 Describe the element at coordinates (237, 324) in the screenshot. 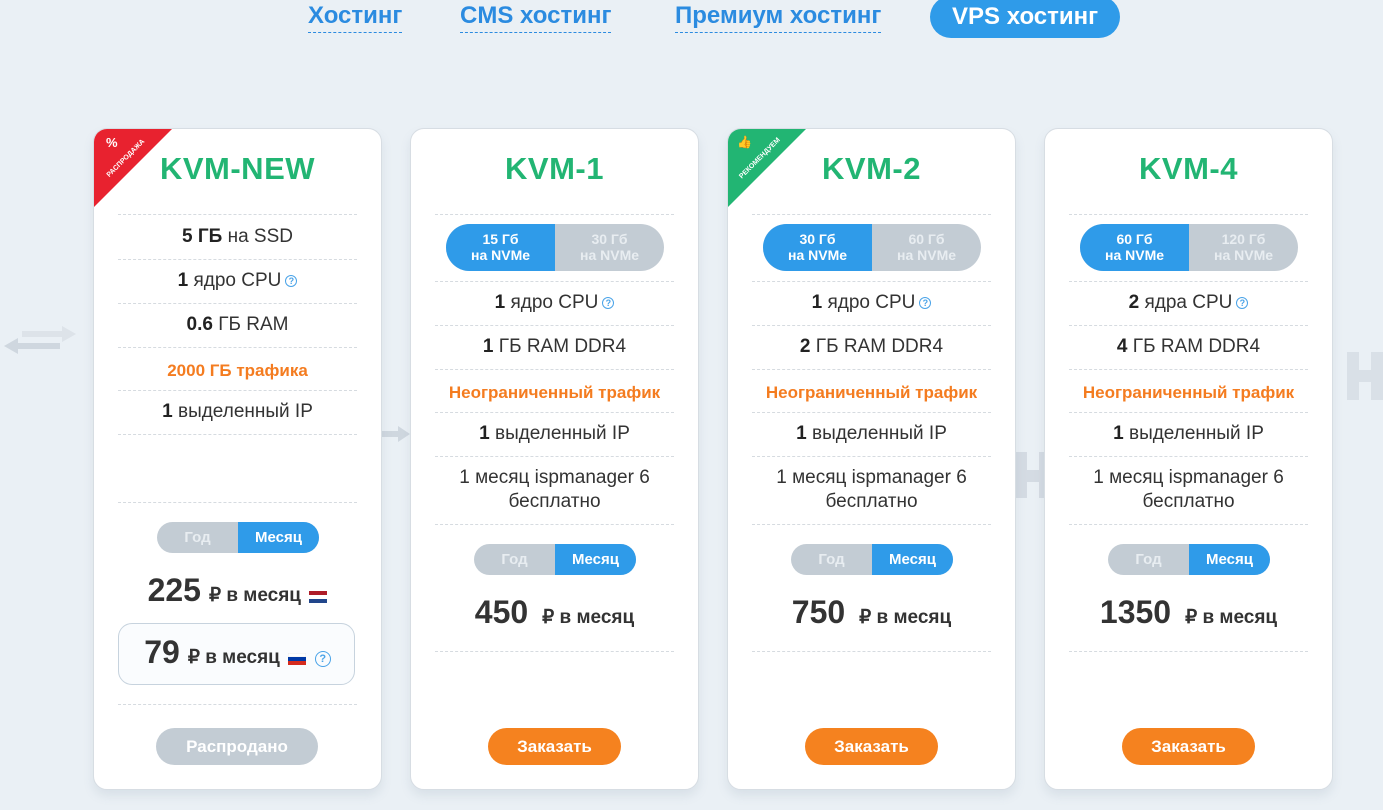

I see `ram-spec: 0.6 ГБ RAM` at that location.